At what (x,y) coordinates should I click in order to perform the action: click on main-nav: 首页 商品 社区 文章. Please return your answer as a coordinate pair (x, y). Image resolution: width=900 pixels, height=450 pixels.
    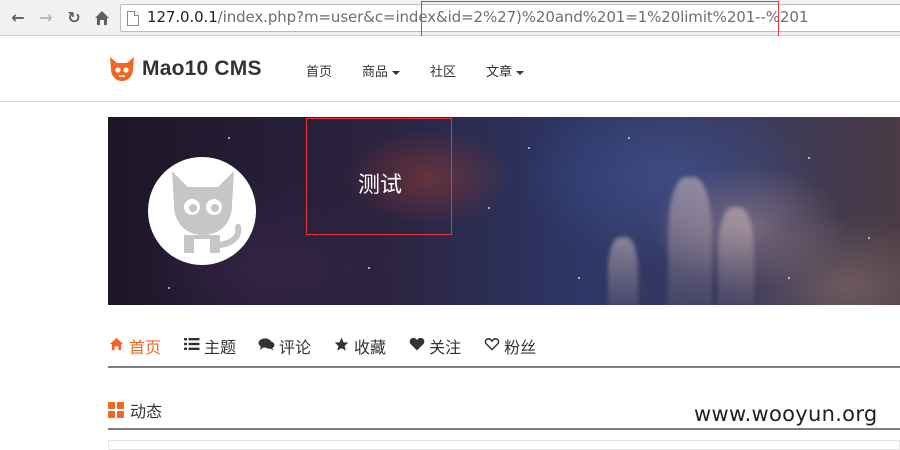
    Looking at the image, I should click on (430, 70).